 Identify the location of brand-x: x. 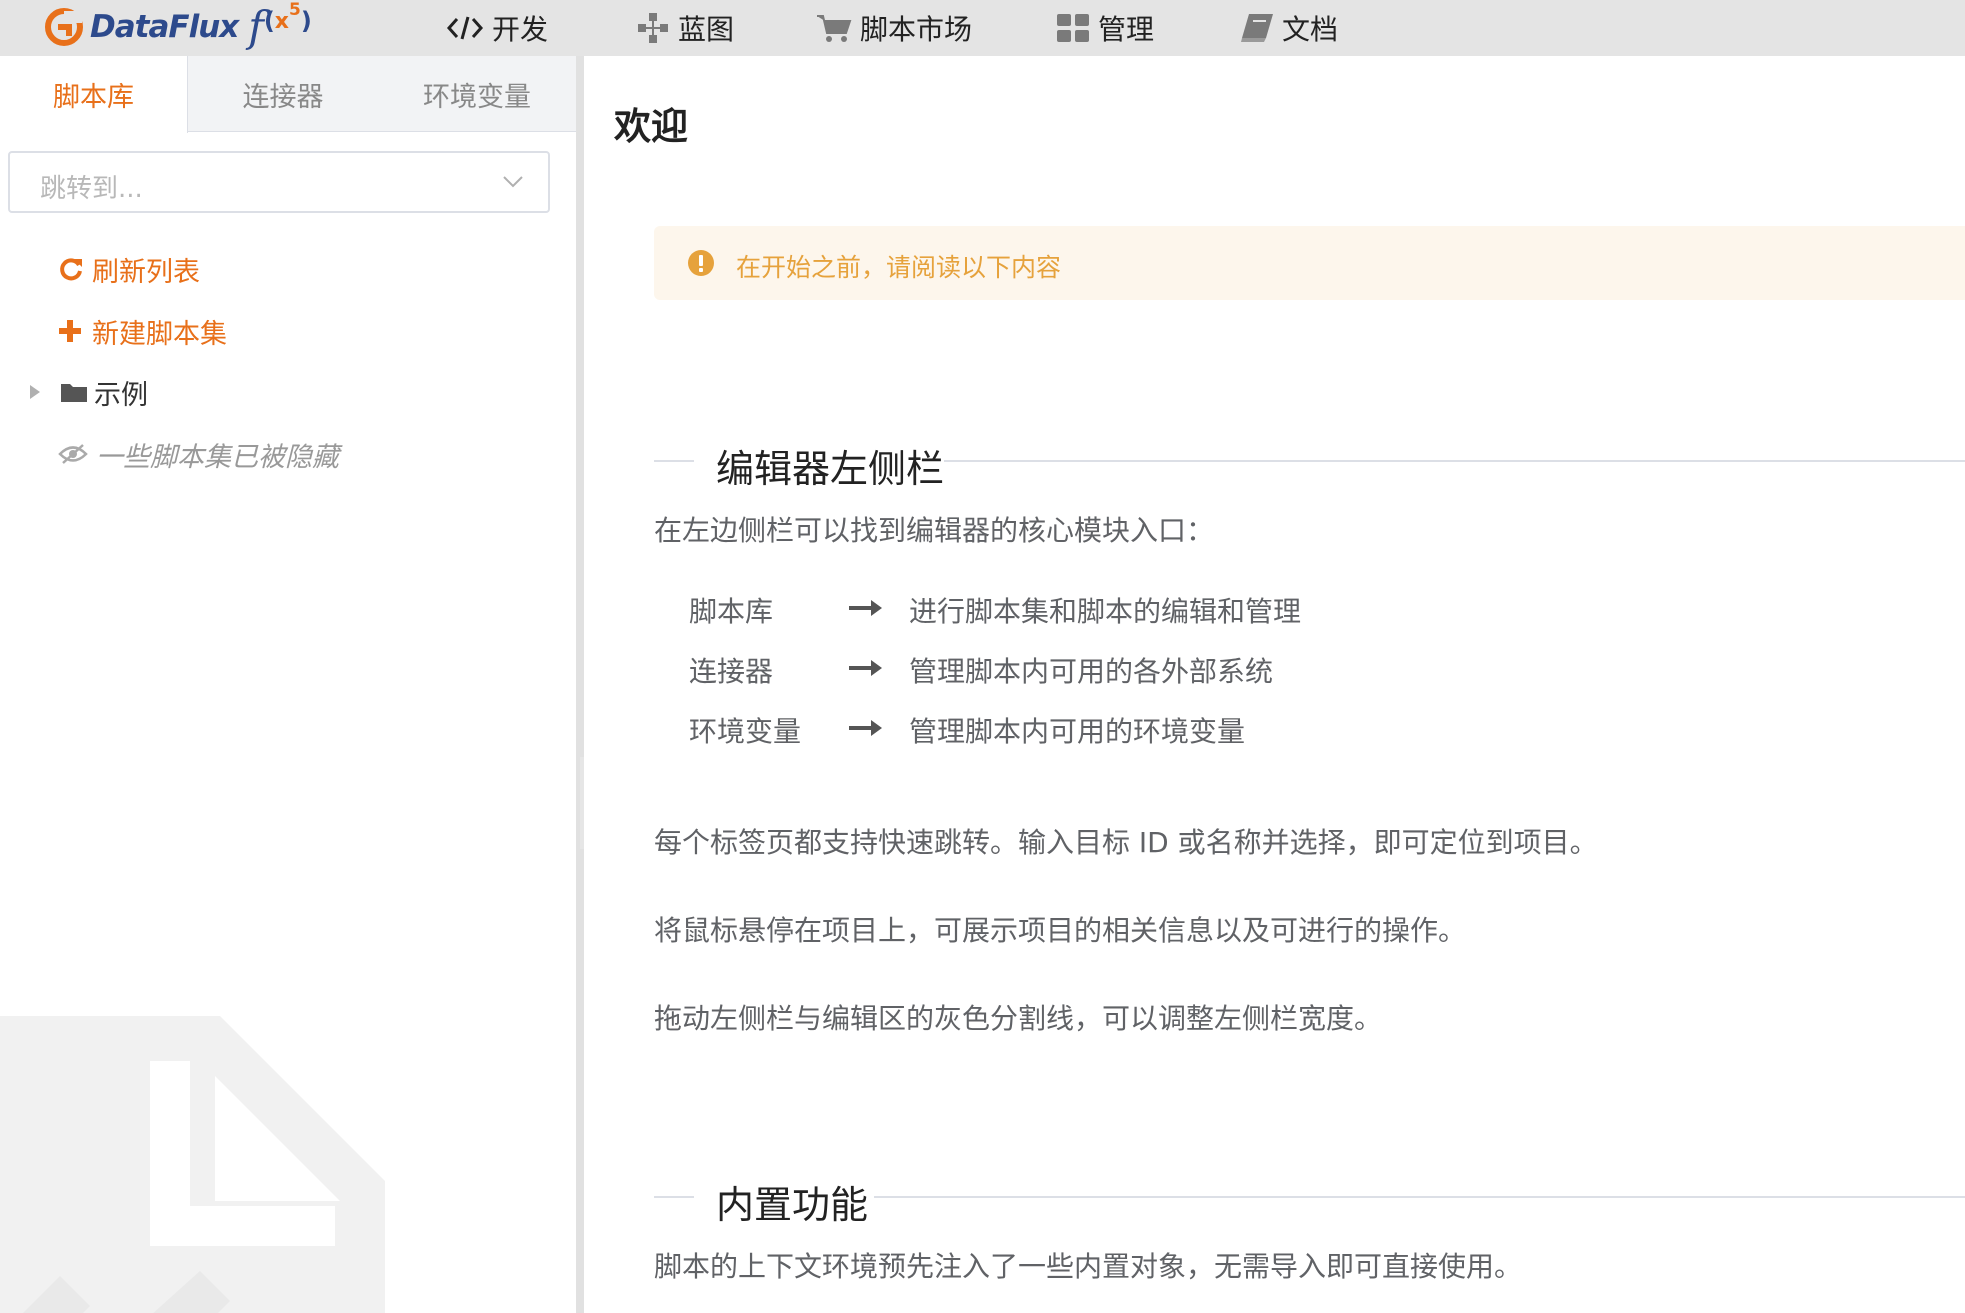
(281, 21).